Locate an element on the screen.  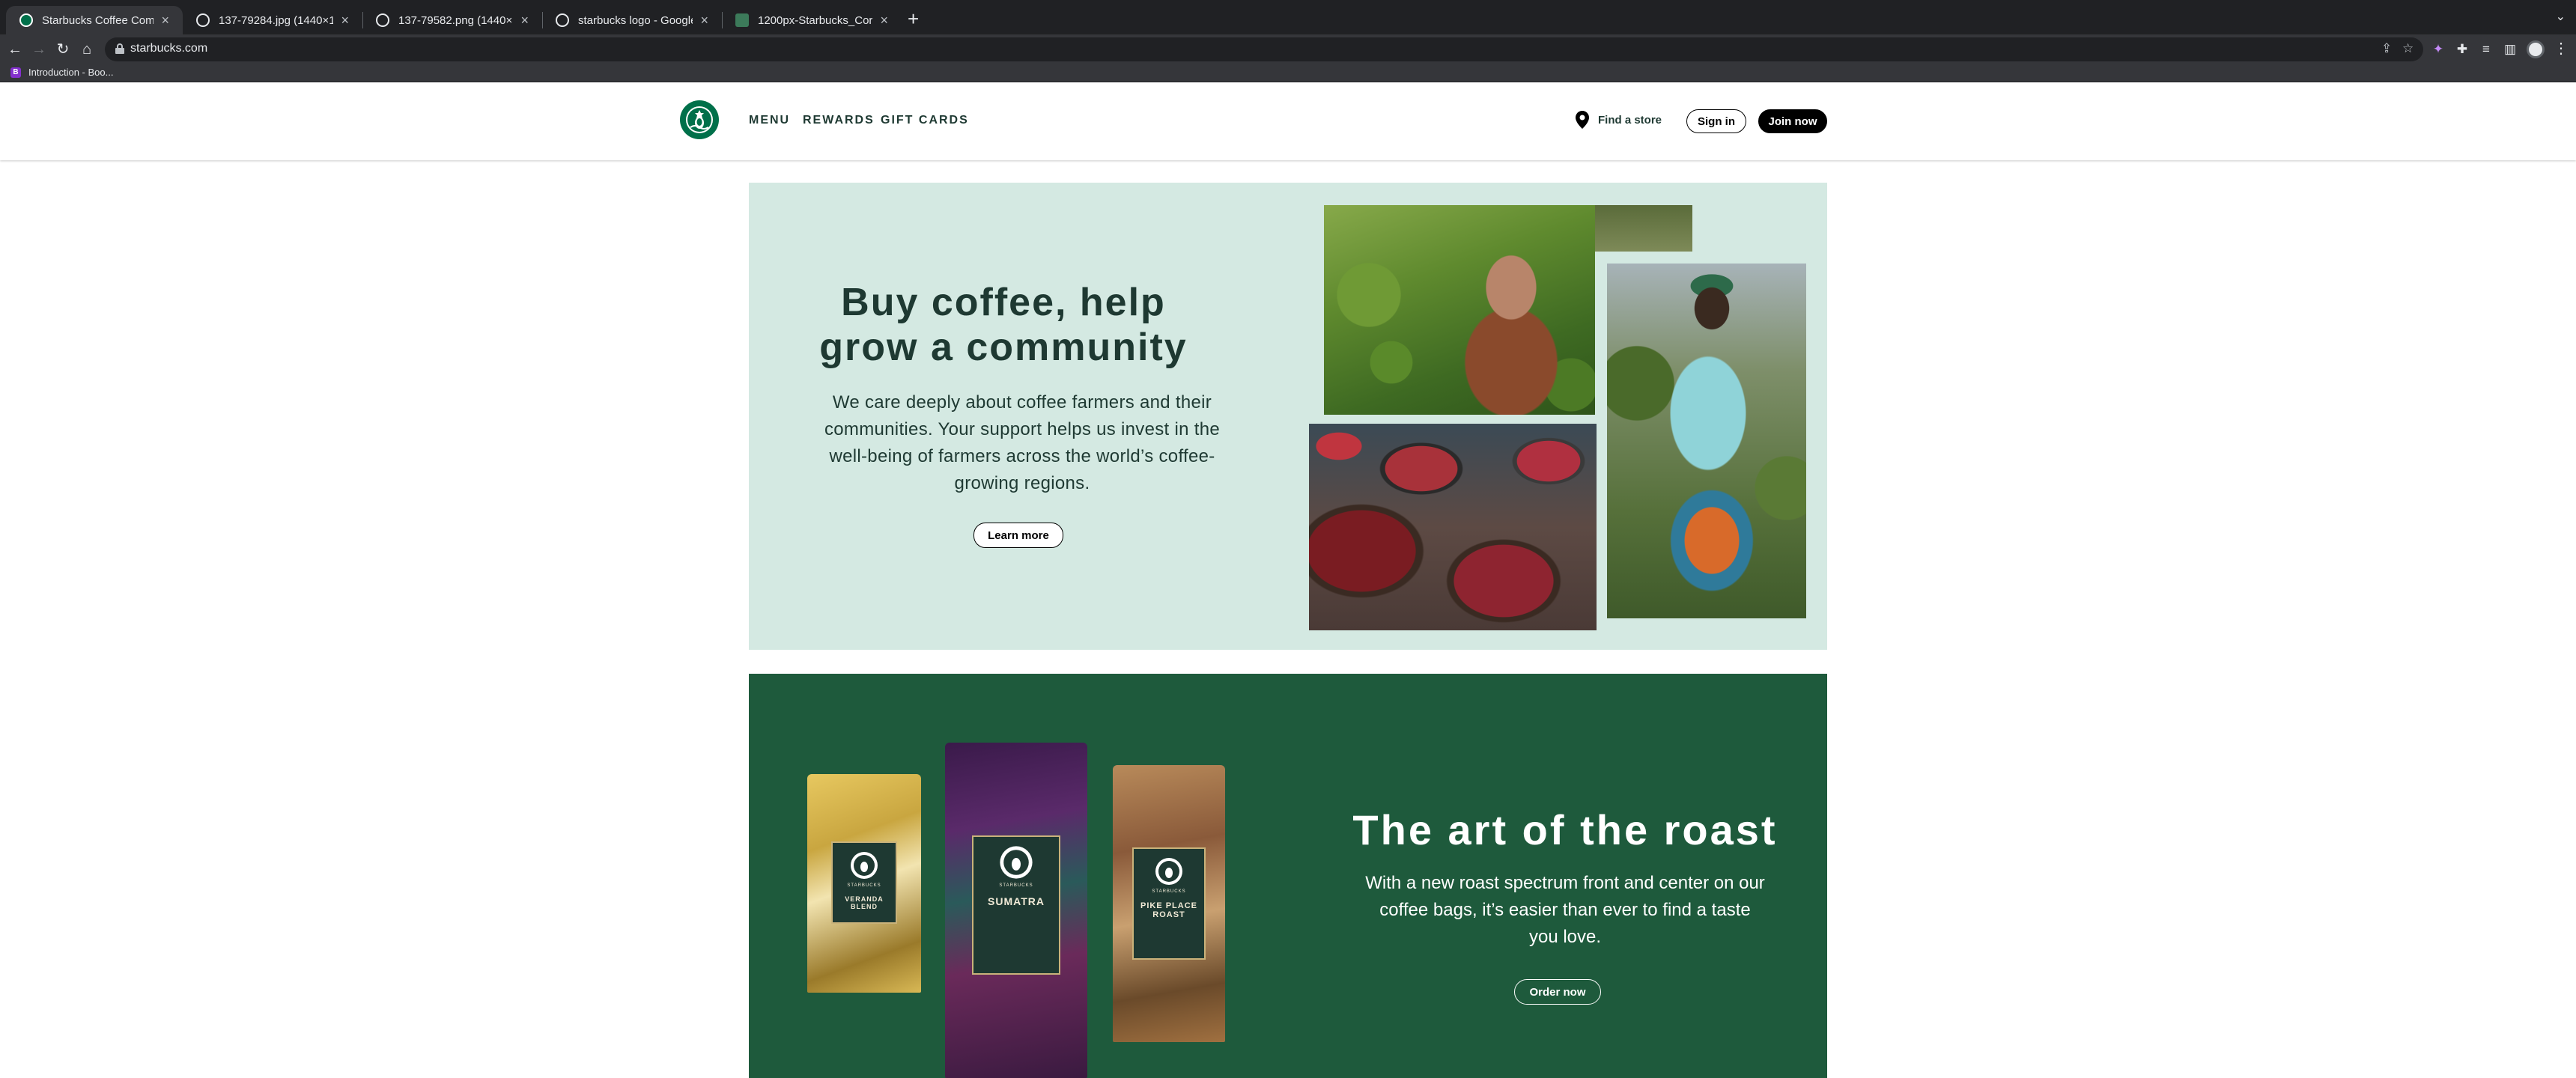
url-text: starbucks.com is located at coordinates (168, 48).